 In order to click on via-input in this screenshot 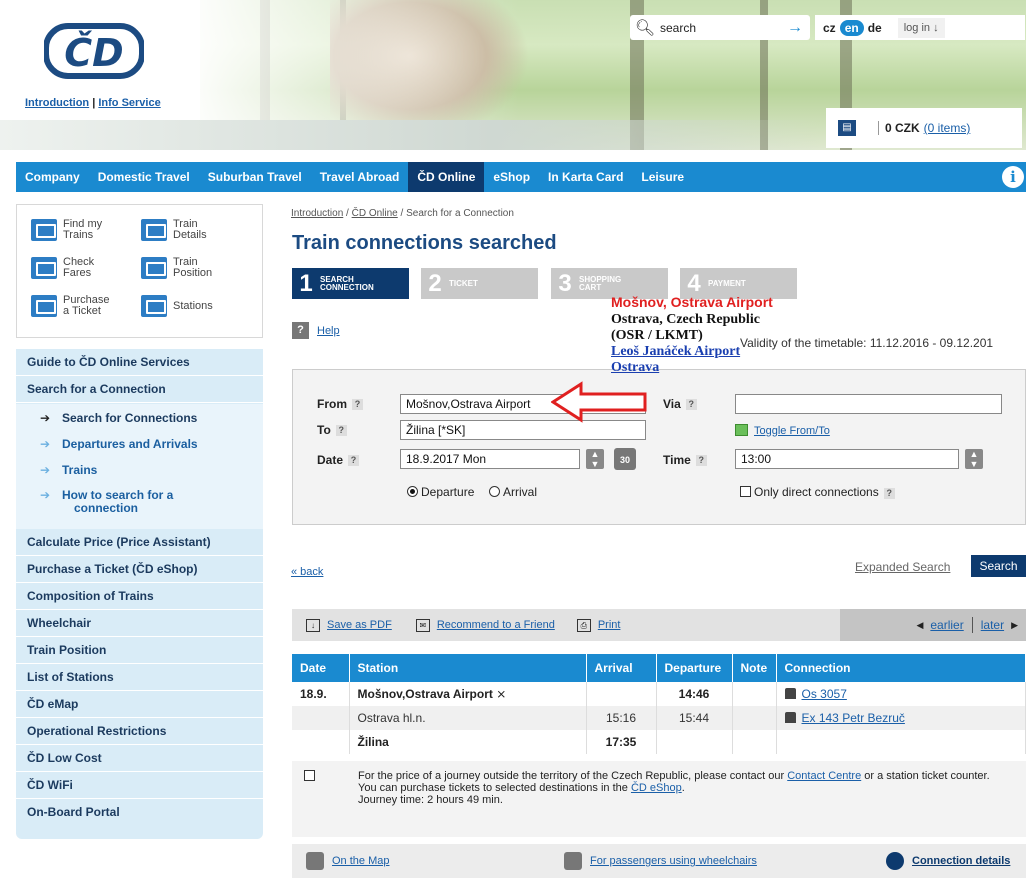, I will do `click(868, 404)`.